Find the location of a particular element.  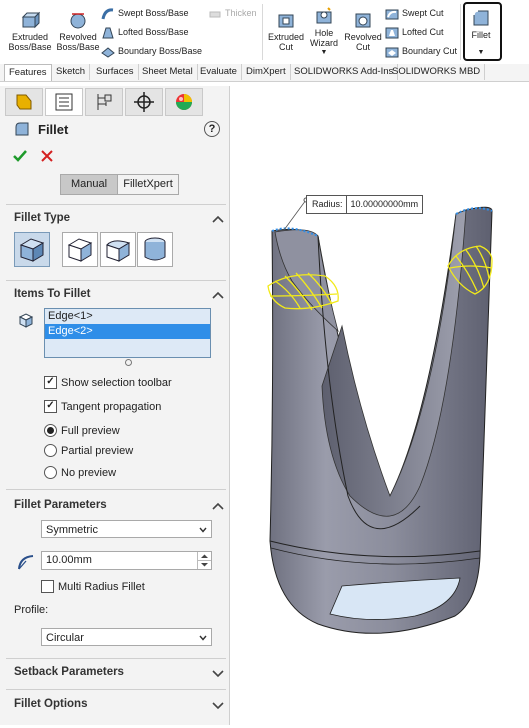

partial-preview-radio: Partial preview is located at coordinates (88, 451).